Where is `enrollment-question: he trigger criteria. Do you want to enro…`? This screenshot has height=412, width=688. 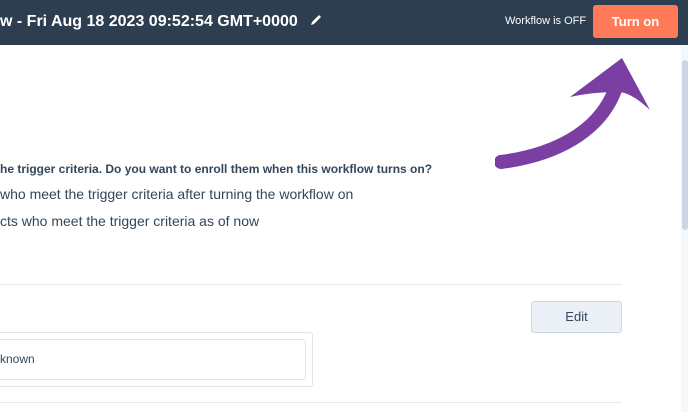
enrollment-question: he trigger criteria. Do you want to enro… is located at coordinates (216, 169).